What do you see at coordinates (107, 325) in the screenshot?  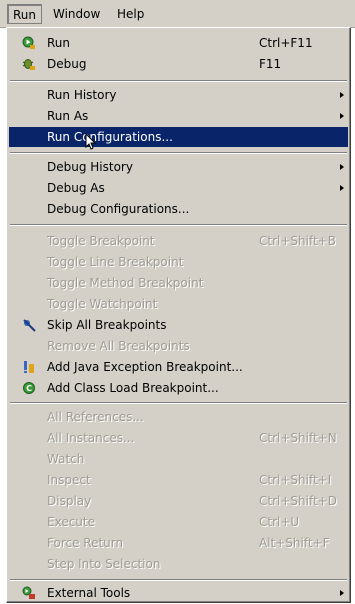 I see `menu-item-label: Skip All Breakpoints` at bounding box center [107, 325].